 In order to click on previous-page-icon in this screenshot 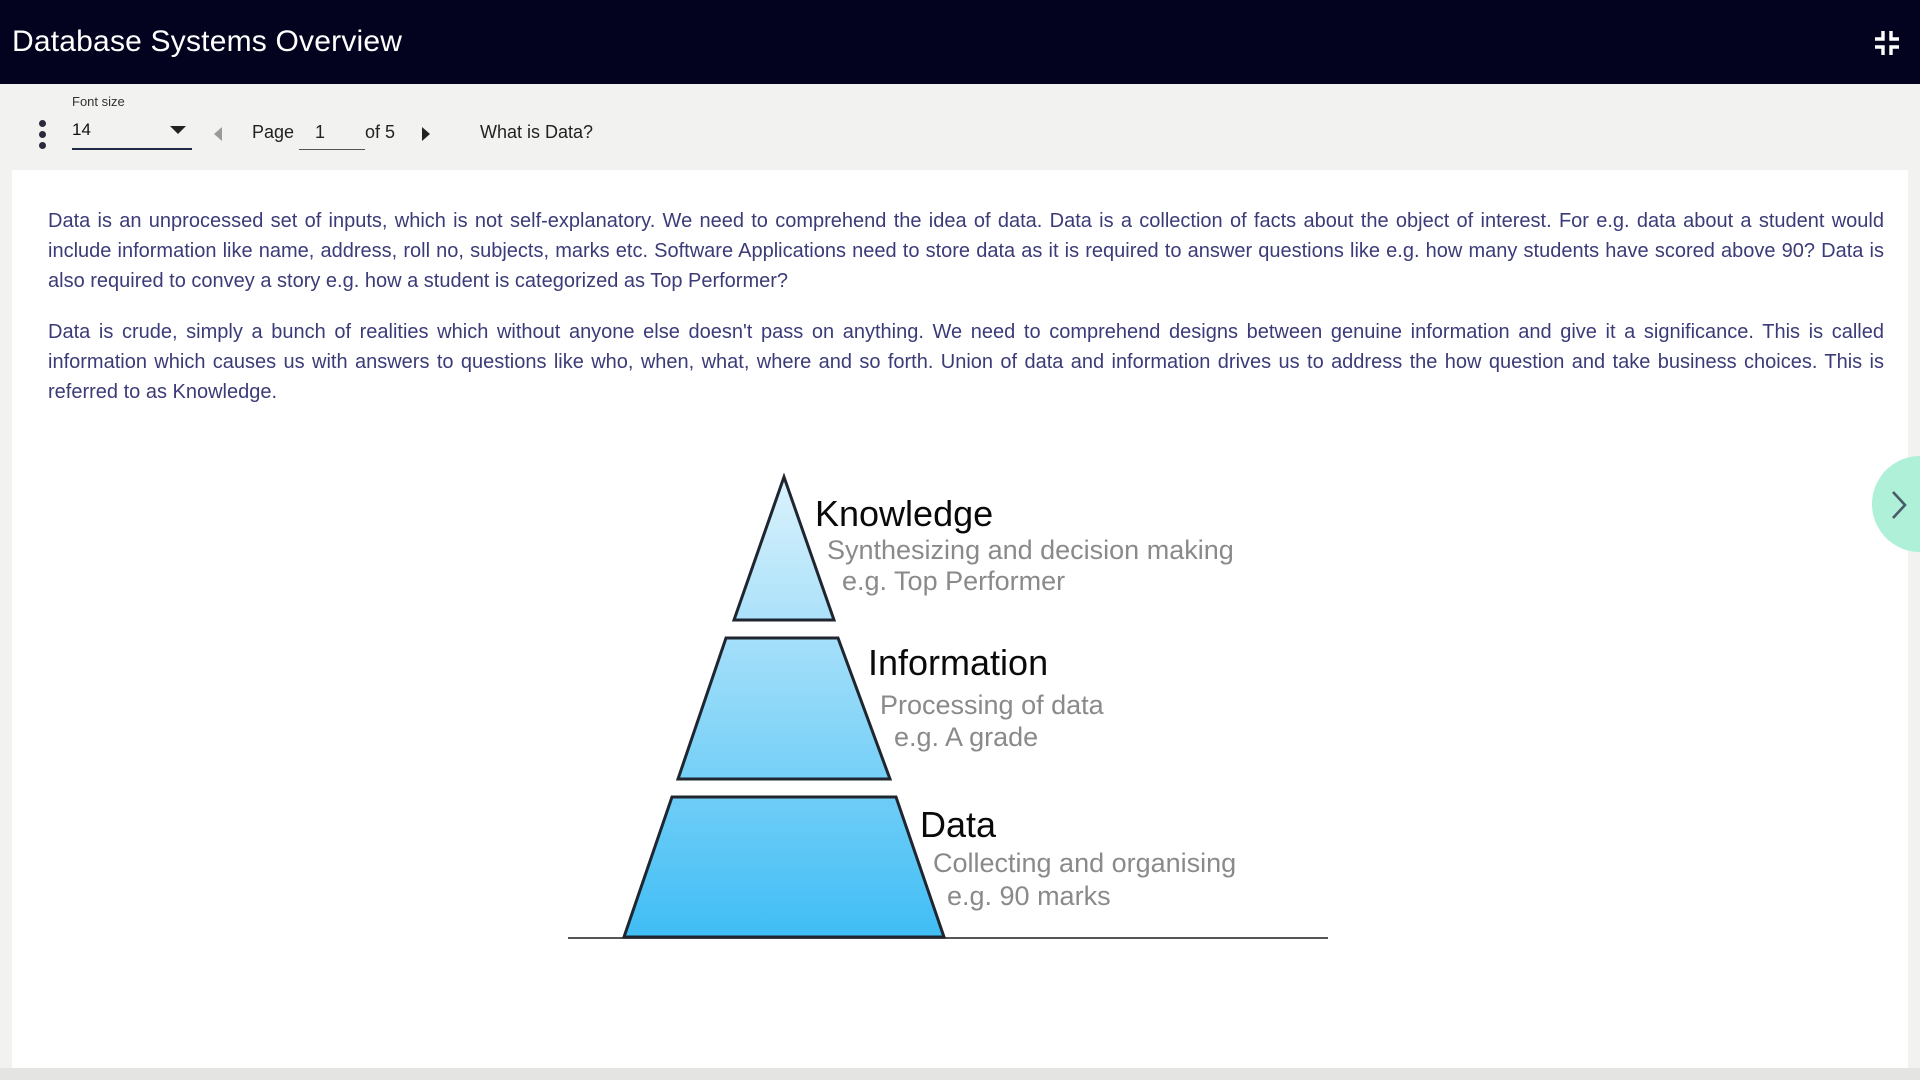, I will do `click(218, 134)`.